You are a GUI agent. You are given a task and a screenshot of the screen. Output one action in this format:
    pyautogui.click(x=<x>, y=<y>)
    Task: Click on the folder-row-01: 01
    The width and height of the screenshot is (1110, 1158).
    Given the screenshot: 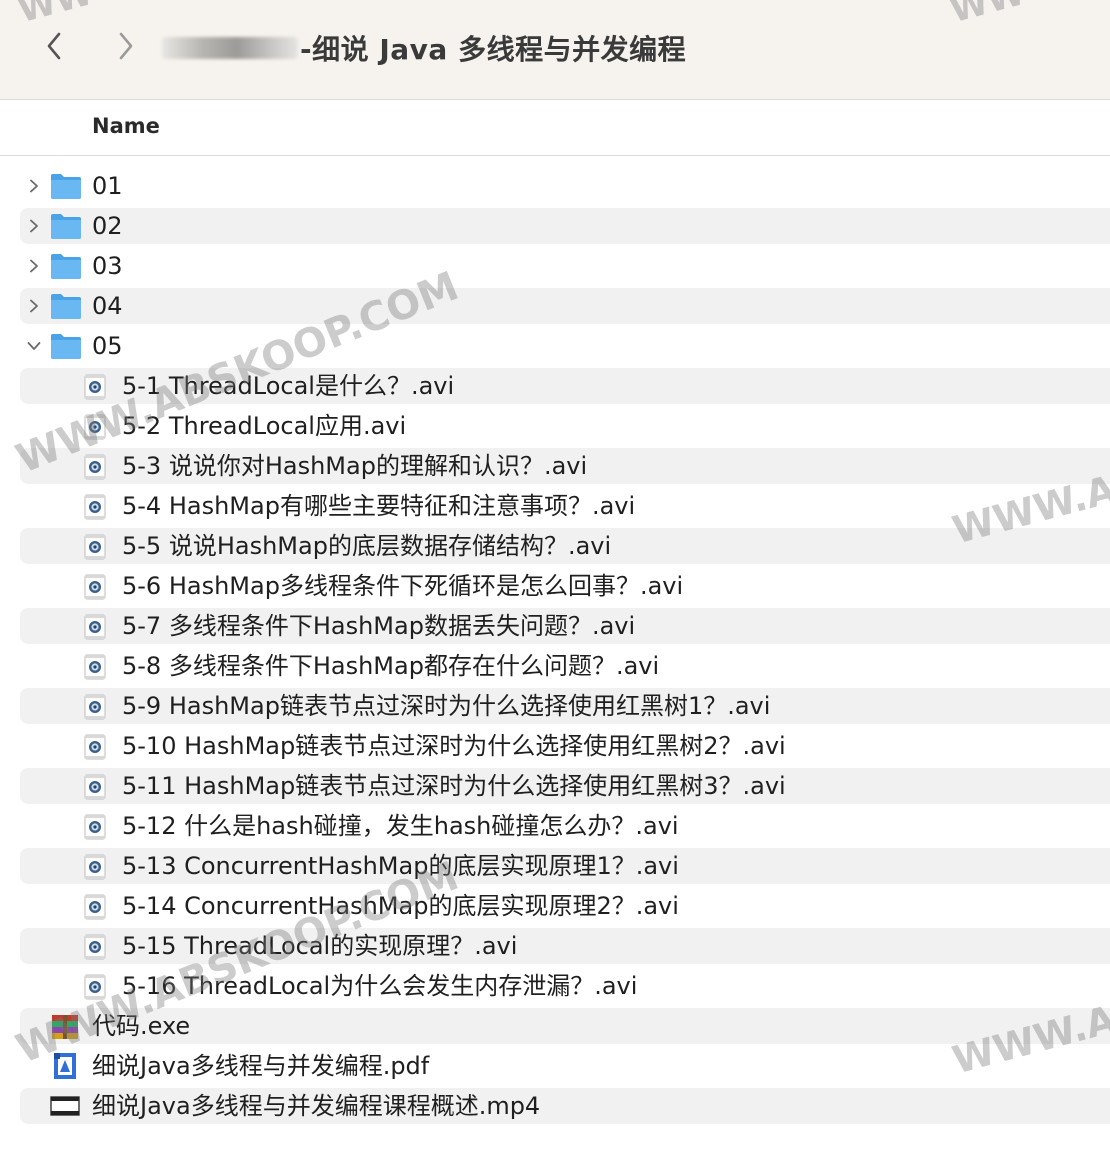 What is the action you would take?
    pyautogui.click(x=555, y=186)
    